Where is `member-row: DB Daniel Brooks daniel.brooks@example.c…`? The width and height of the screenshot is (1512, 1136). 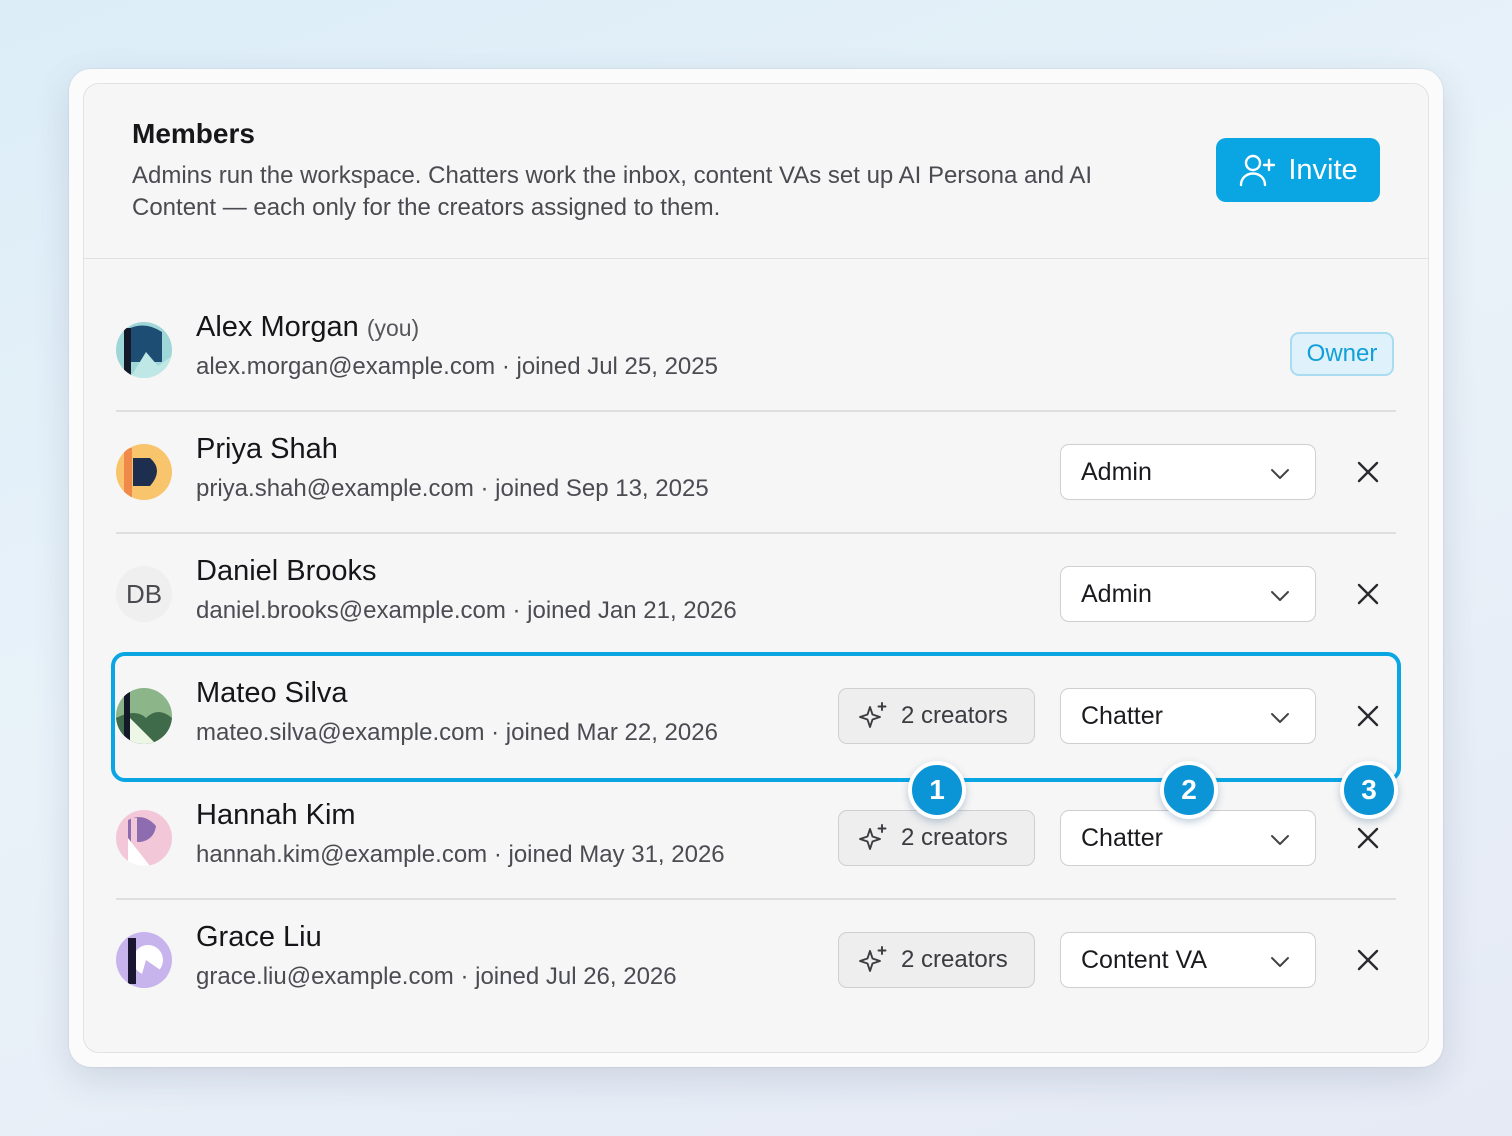
member-row: DB Daniel Brooks daniel.brooks@example.c… is located at coordinates (756, 594).